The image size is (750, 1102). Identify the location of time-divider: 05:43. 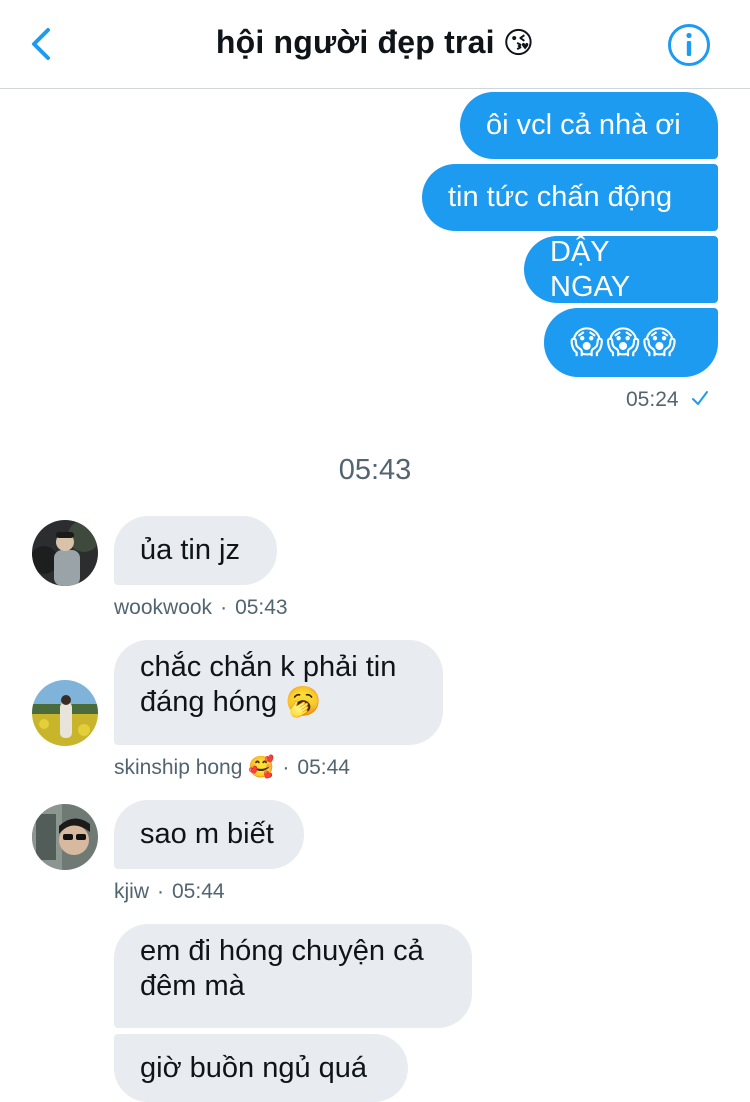
(375, 470).